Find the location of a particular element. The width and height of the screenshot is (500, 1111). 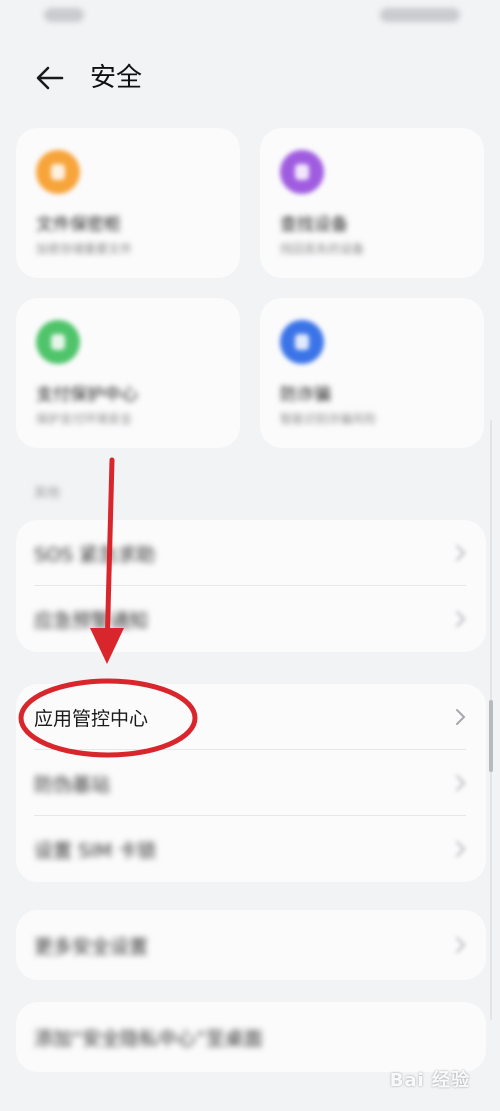

tile-title: 查找设备 is located at coordinates (314, 225).